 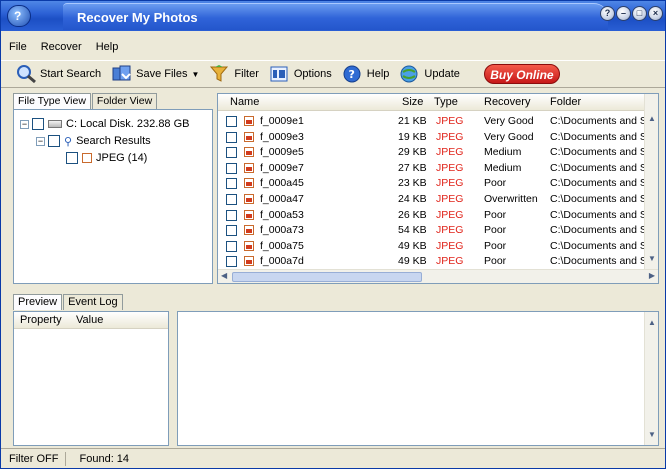 I want to click on table-row: f_000a45 23 KB JPEG Poor C:\Documents and Se, so click(x=435, y=183).